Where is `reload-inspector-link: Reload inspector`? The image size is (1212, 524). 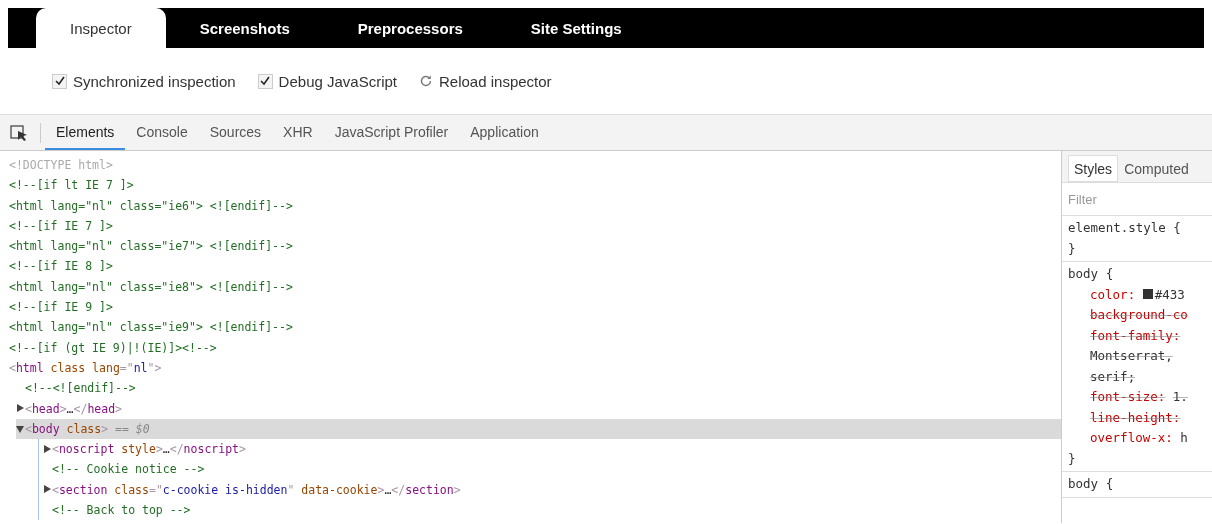
reload-inspector-link: Reload inspector is located at coordinates (495, 81).